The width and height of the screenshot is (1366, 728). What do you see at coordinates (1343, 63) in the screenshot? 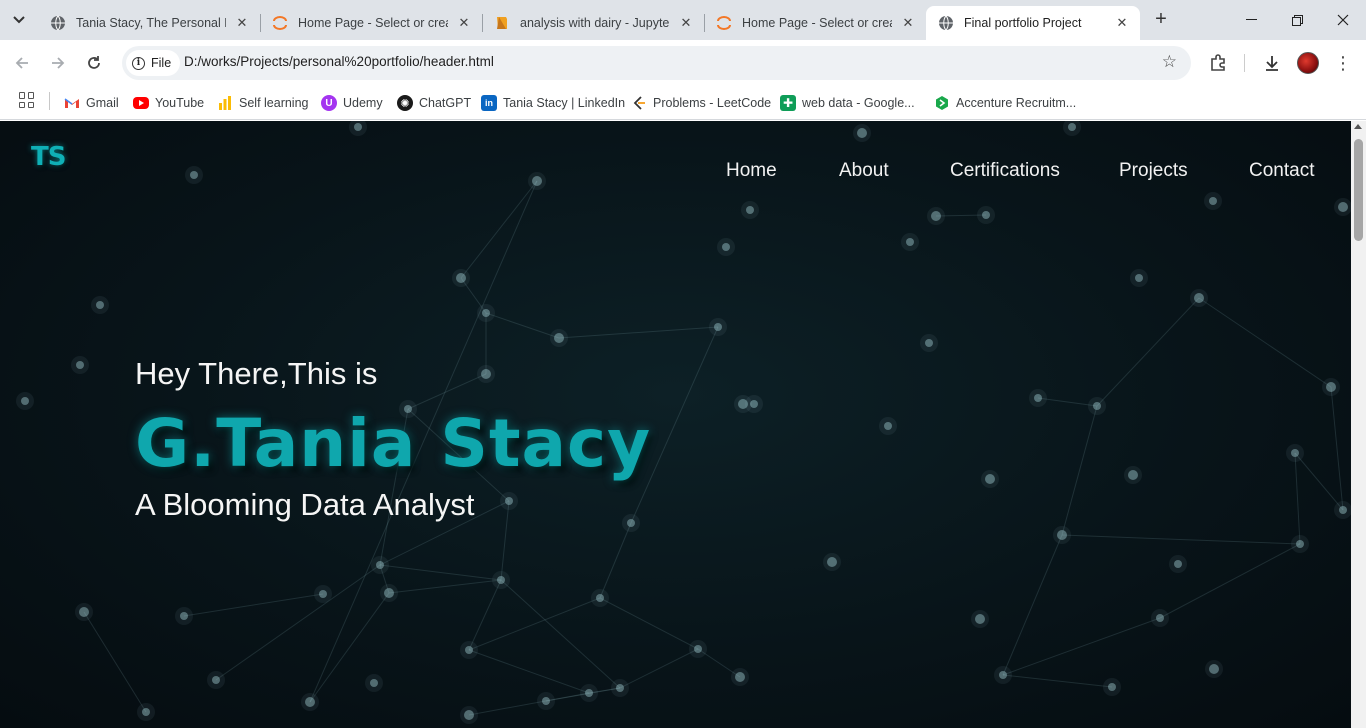
I see `menu-kebab-icon: ⋮` at bounding box center [1343, 63].